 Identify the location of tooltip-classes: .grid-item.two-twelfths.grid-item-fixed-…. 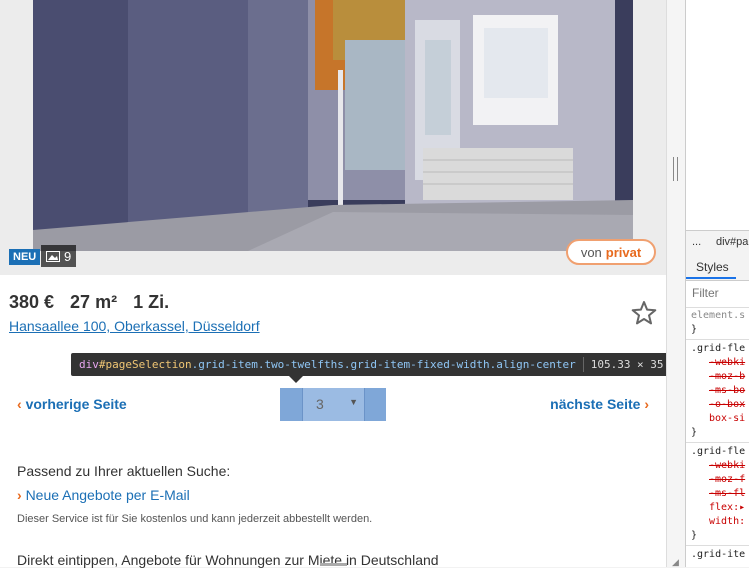
(383, 364).